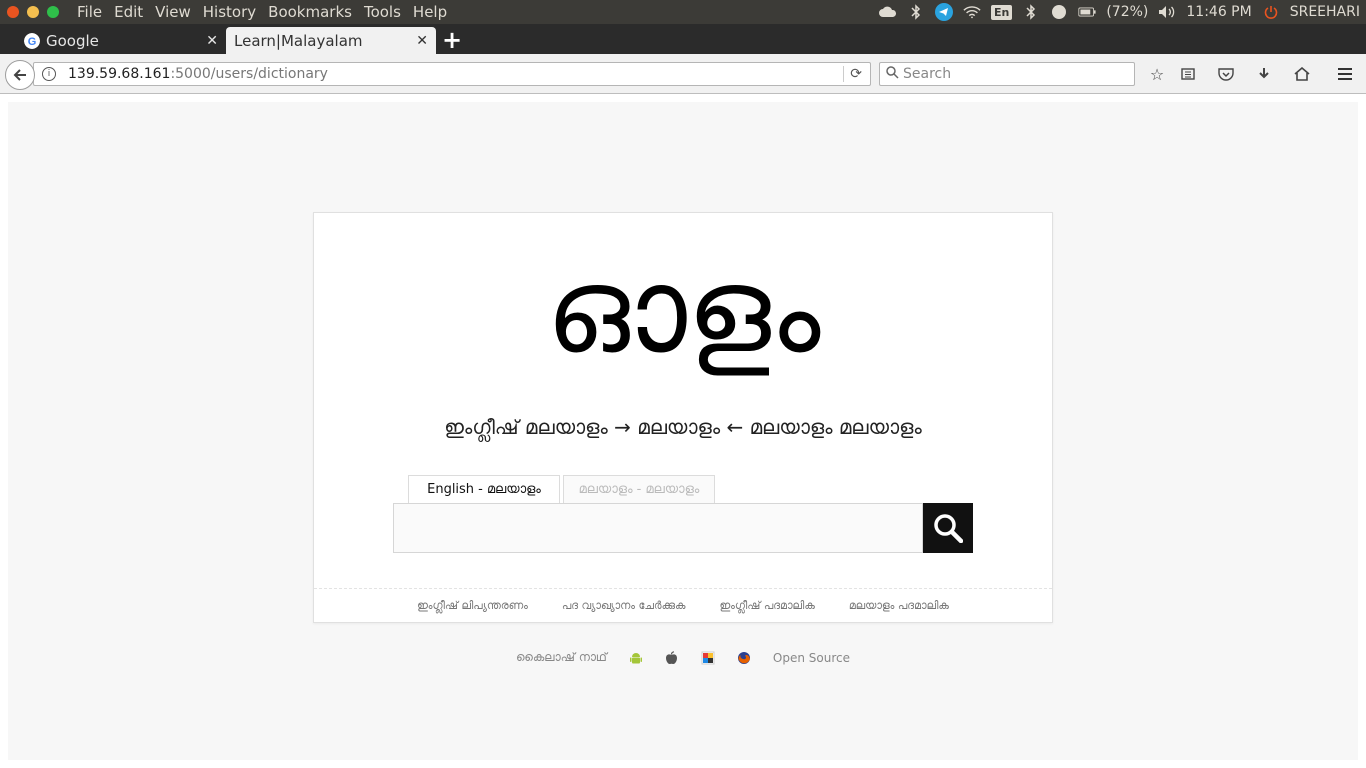 The image size is (1366, 768). I want to click on telegram-icon, so click(943, 12).